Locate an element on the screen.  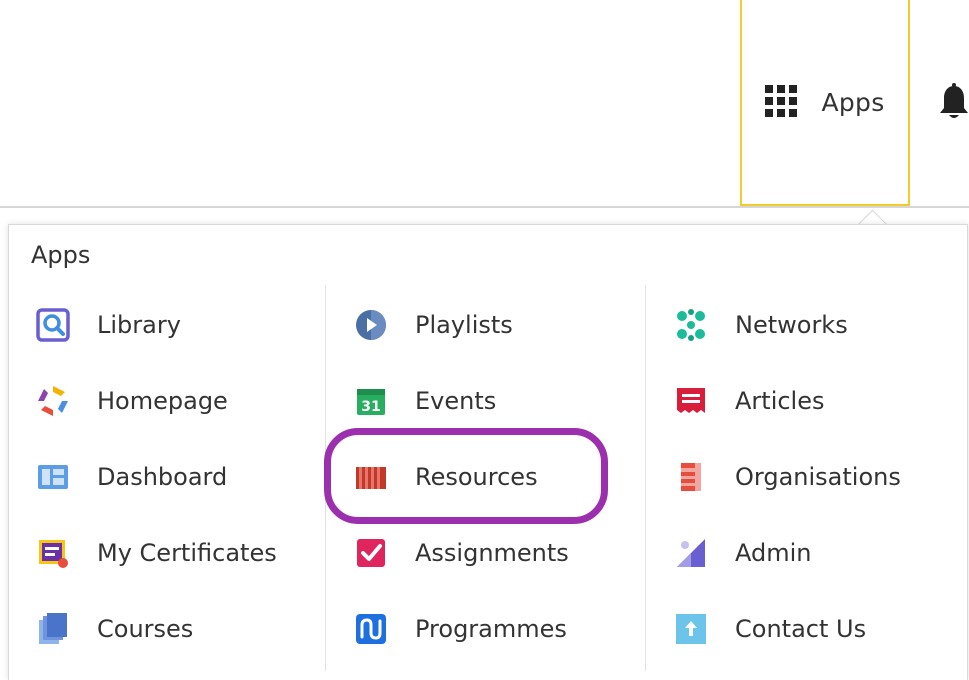
apps-button-label: Apps is located at coordinates (853, 102).